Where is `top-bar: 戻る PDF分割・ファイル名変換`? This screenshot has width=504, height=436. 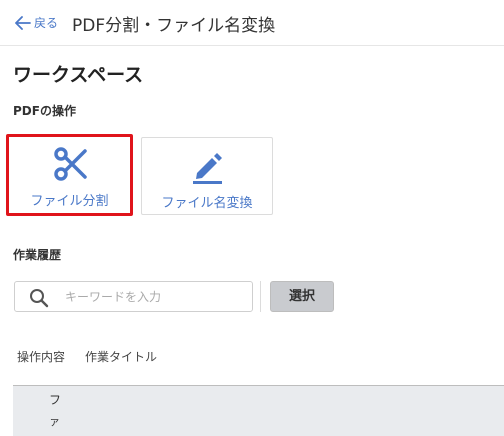 top-bar: 戻る PDF分割・ファイル名変換 is located at coordinates (252, 23).